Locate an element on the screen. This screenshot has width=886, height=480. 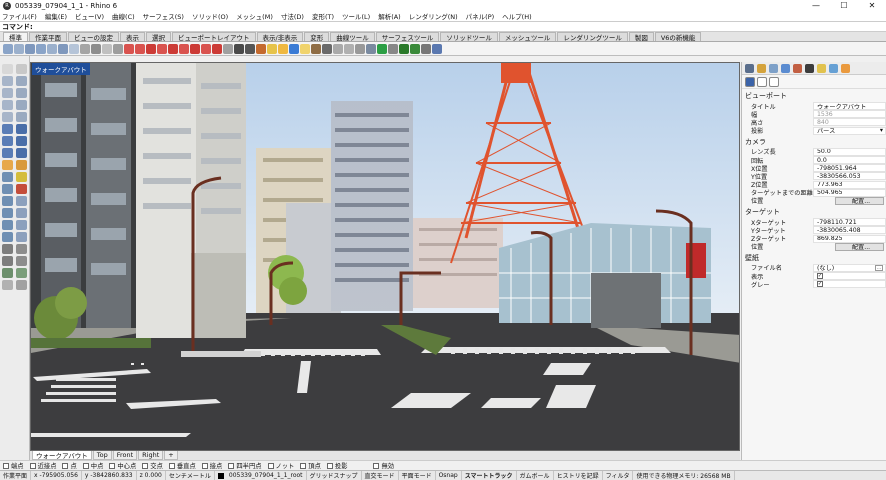
sphere-icon is located at coordinates (327, 48).